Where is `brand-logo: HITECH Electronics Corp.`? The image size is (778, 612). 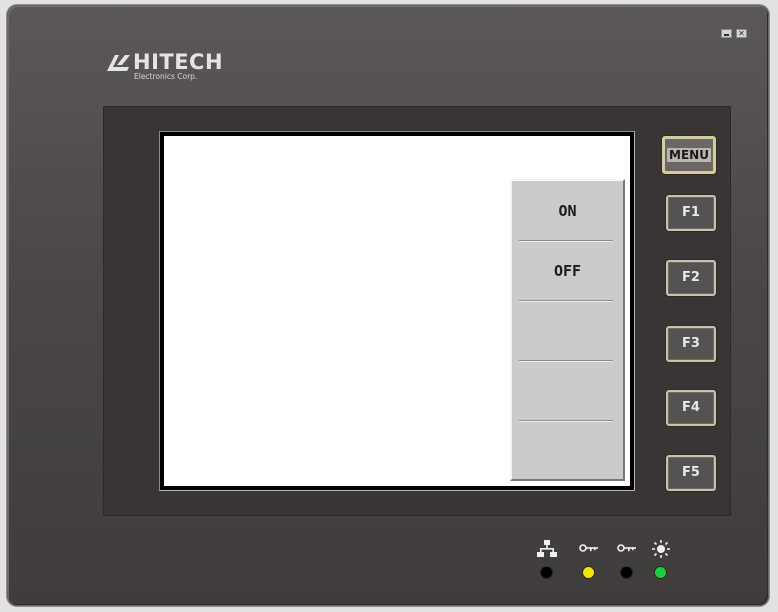 brand-logo: HITECH Electronics Corp. is located at coordinates (177, 68).